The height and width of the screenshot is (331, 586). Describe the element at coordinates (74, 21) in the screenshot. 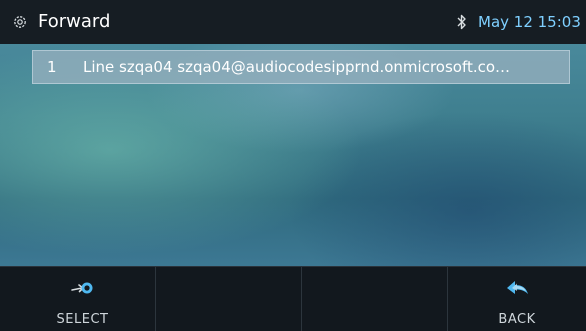

I see `page-title: Forward` at that location.